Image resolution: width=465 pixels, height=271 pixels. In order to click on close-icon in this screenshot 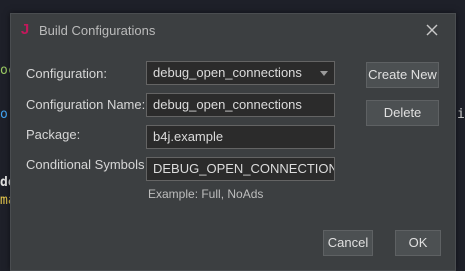, I will do `click(432, 30)`.